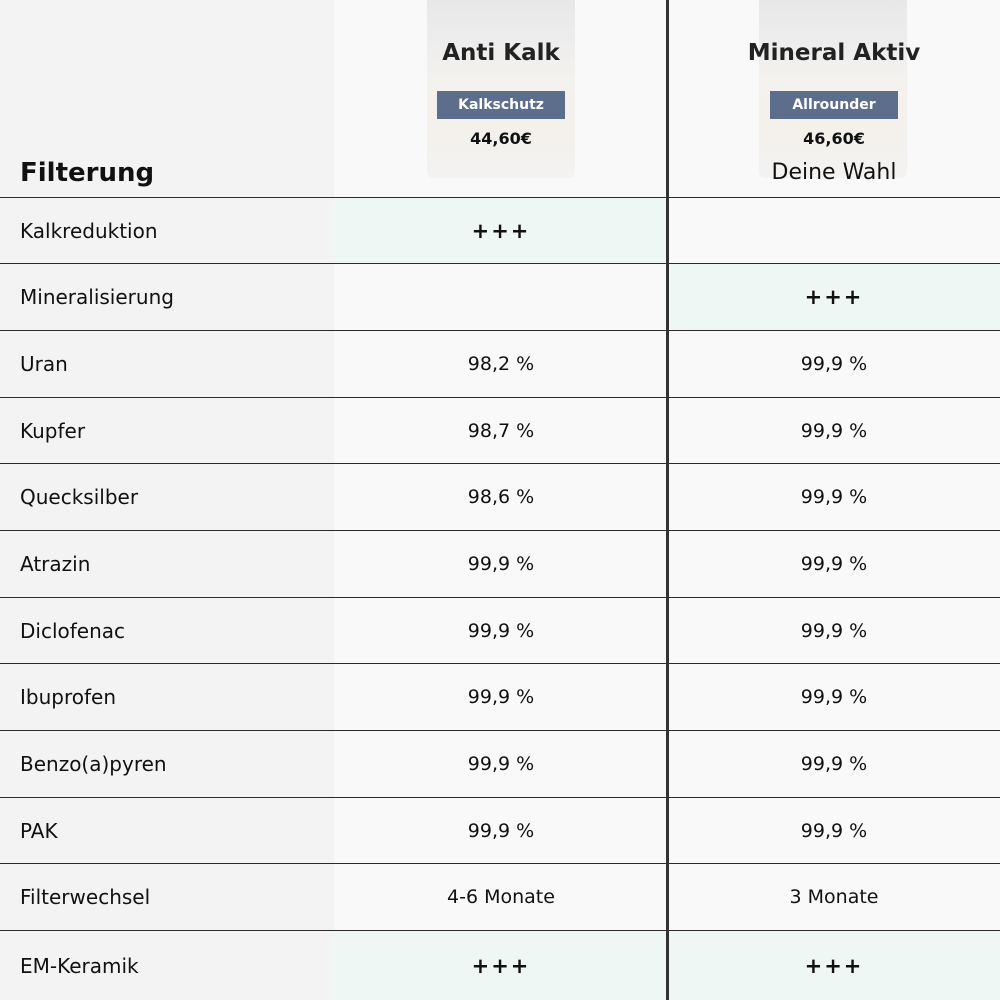 This screenshot has width=1000, height=1000. I want to click on product-name: Anti Kalk, so click(501, 53).